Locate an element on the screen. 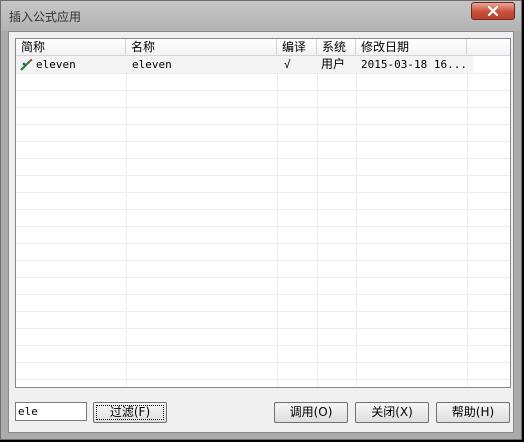  window-title: 插入公式应用 is located at coordinates (45, 17).